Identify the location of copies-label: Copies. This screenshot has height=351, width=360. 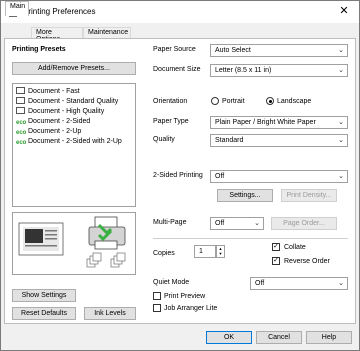
(164, 253).